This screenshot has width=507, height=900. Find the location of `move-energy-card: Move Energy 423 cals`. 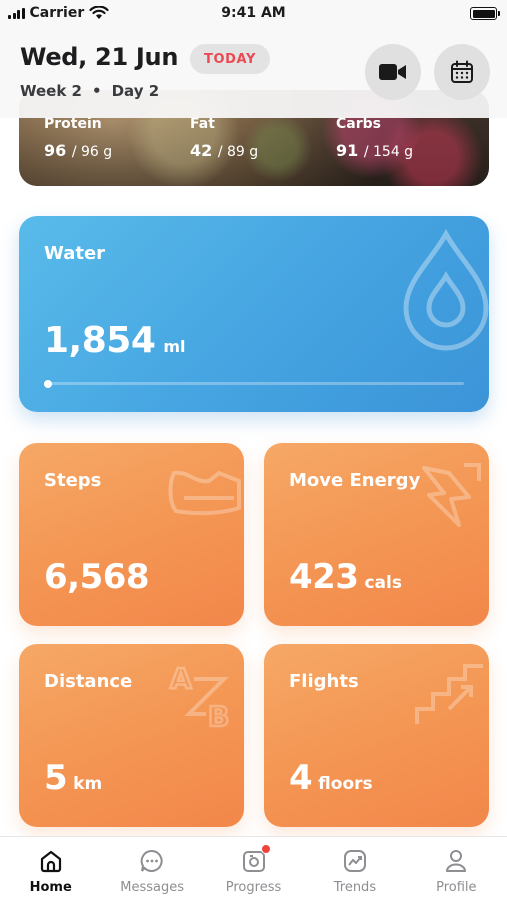

move-energy-card: Move Energy 423 cals is located at coordinates (376, 534).